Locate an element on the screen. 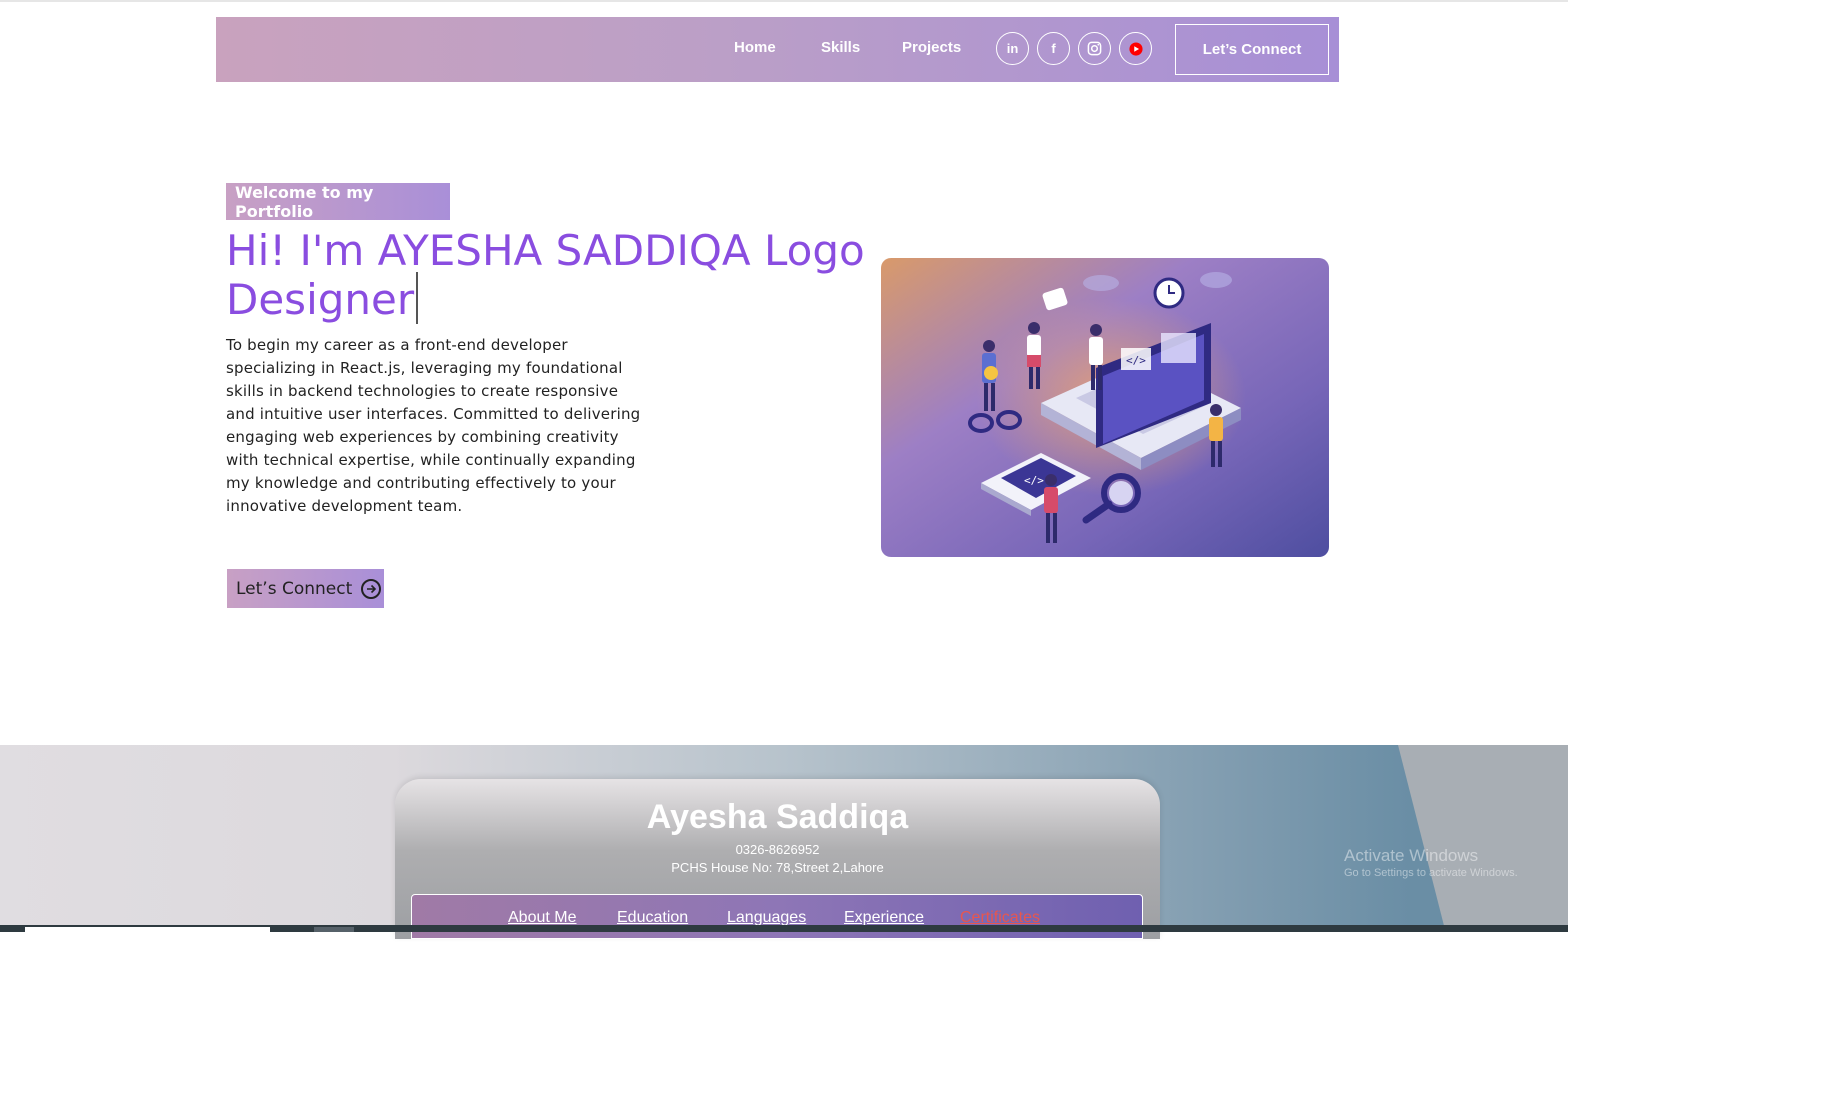  taskbar-strip is located at coordinates (784, 928).